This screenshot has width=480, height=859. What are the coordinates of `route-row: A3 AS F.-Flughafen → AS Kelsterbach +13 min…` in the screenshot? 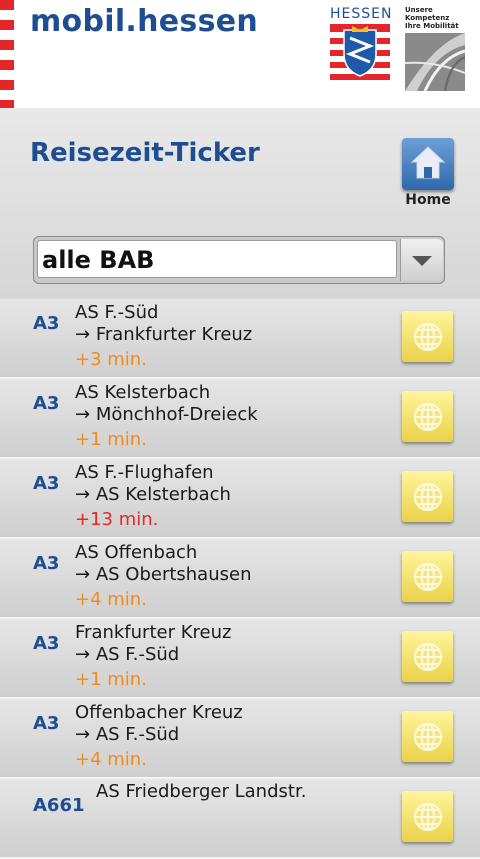 It's located at (240, 499).